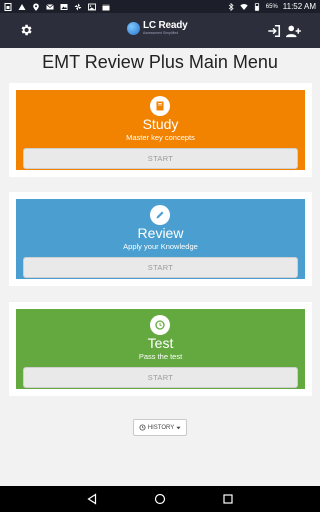  I want to click on history-label: HISTORY, so click(161, 427).